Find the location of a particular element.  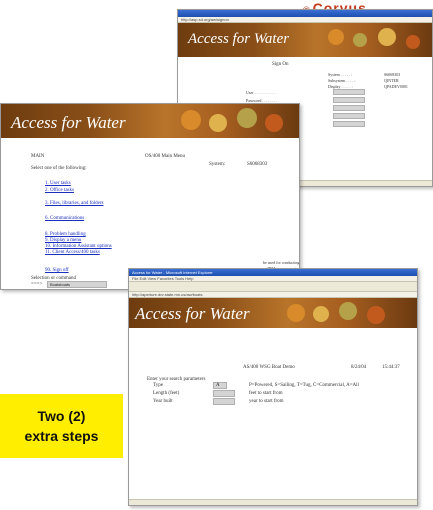

type-input: A is located at coordinates (220, 385).